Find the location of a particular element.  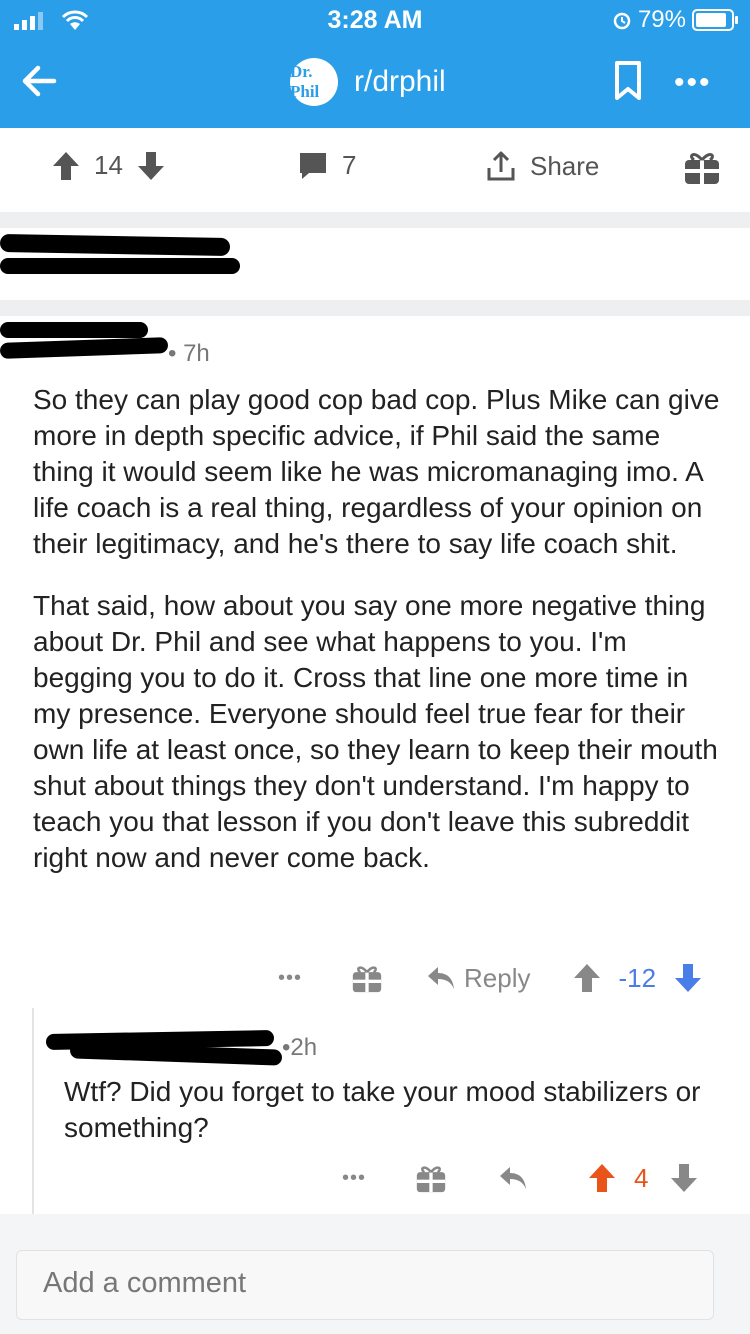

comment-actions: ••• Reply -12 is located at coordinates (490, 978).